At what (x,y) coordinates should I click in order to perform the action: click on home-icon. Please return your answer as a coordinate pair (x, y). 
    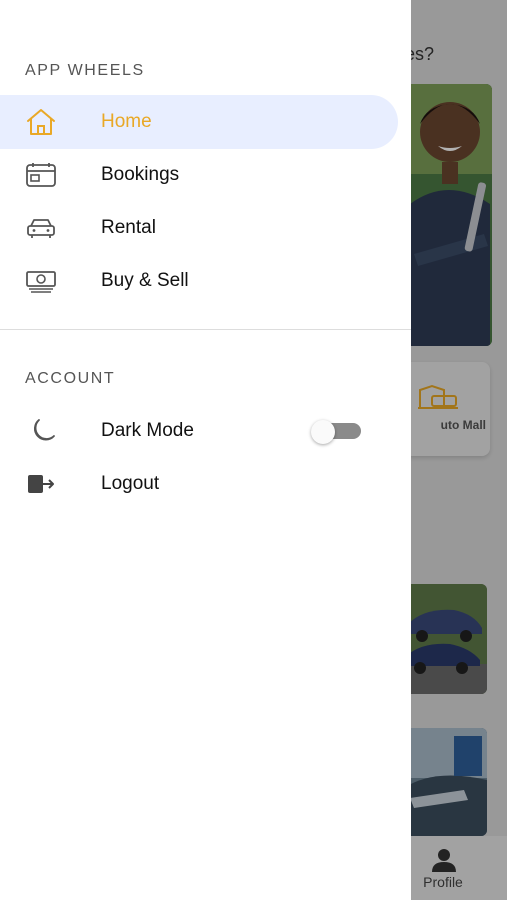
    Looking at the image, I should click on (41, 122).